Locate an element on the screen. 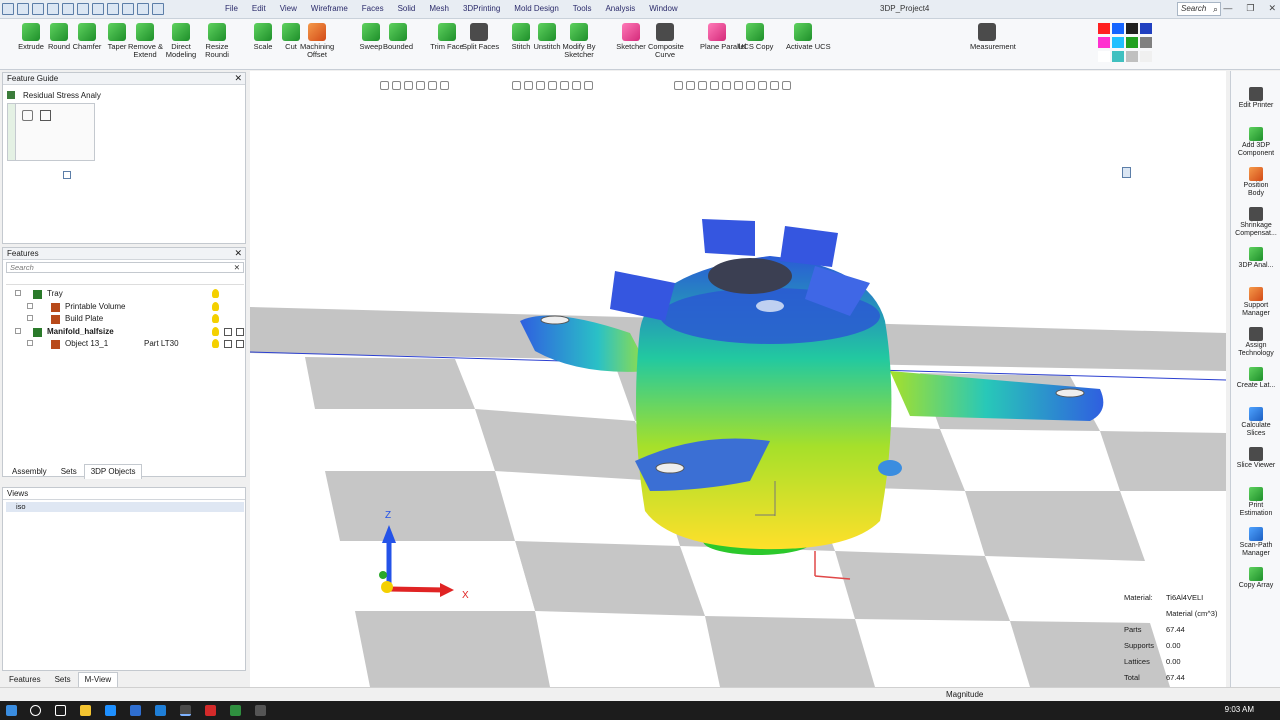  ribbon-button: Direct Modeling is located at coordinates (181, 41).